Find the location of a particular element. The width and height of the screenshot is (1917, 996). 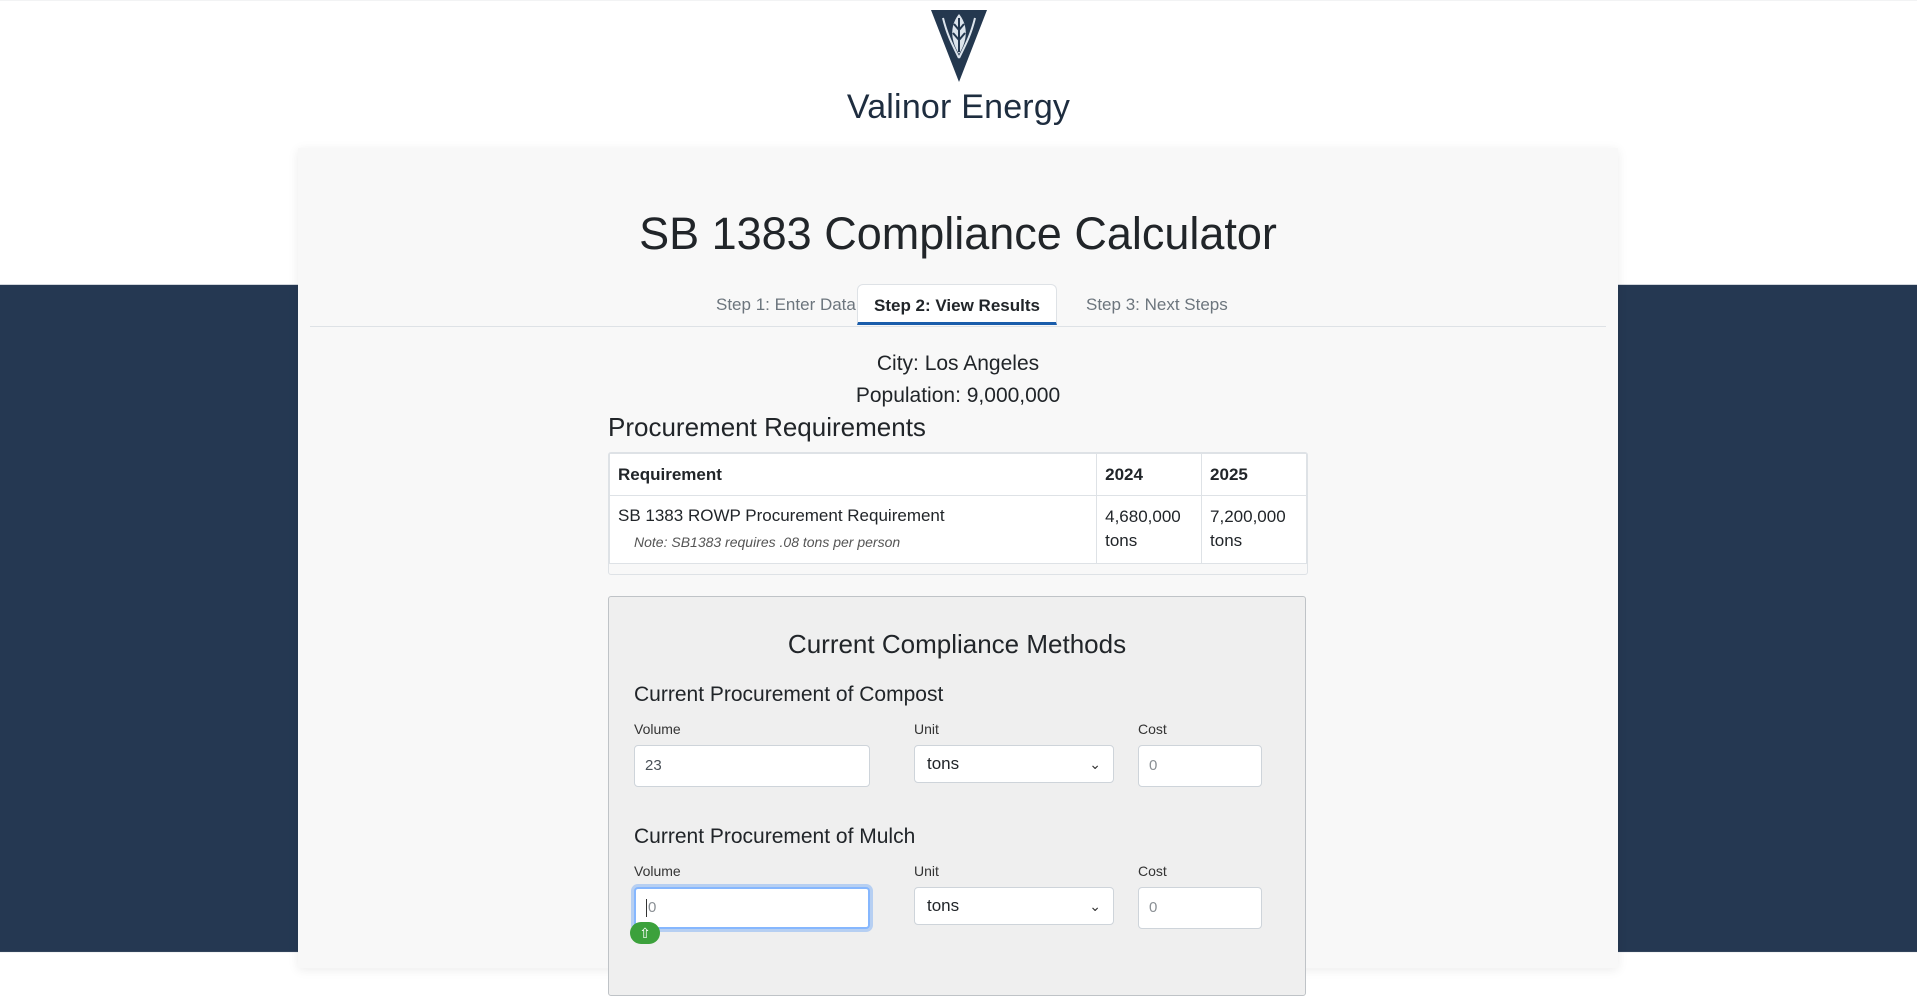

compost-unit-select: tons ⌄ is located at coordinates (1014, 764).